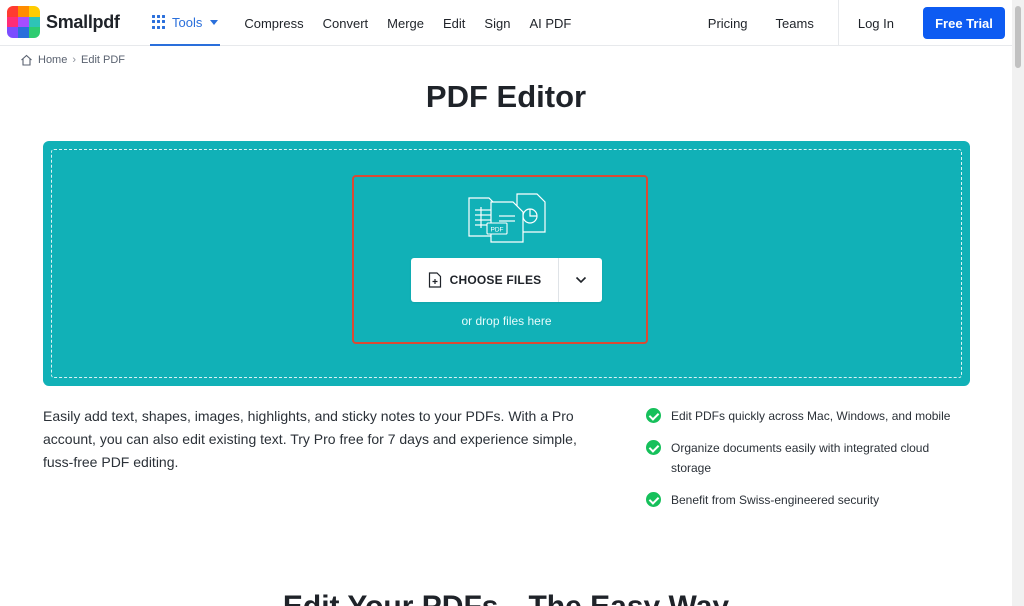  What do you see at coordinates (83, 21) in the screenshot?
I see `brand-name: Smallpdf` at bounding box center [83, 21].